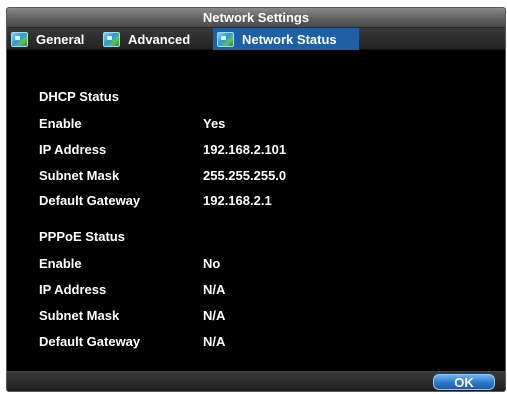  What do you see at coordinates (73, 149) in the screenshot?
I see `dhcp-ip-address-label: IP Address` at bounding box center [73, 149].